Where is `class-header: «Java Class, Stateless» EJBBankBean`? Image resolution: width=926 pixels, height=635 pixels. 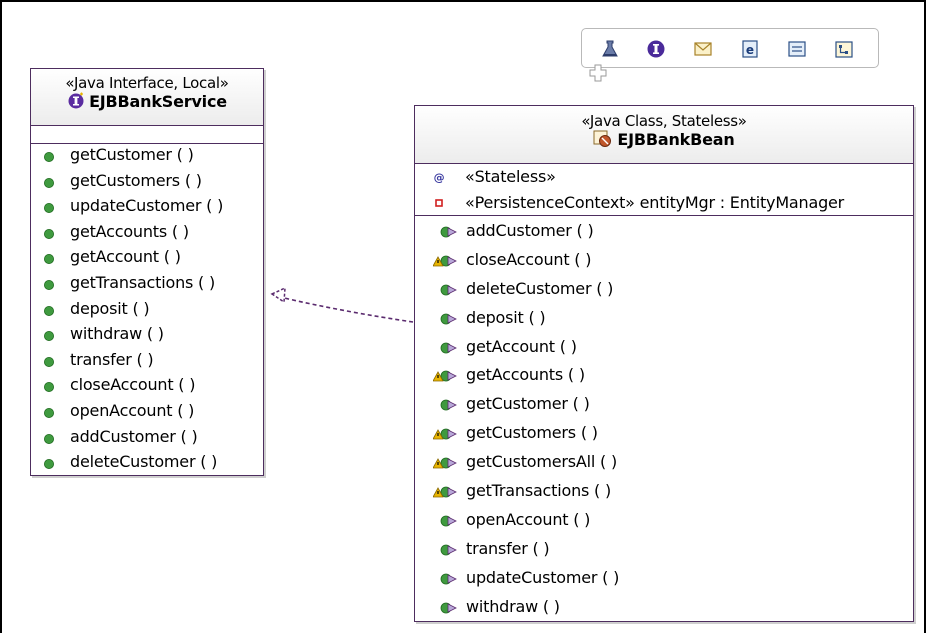 class-header: «Java Class, Stateless» EJBBankBean is located at coordinates (664, 135).